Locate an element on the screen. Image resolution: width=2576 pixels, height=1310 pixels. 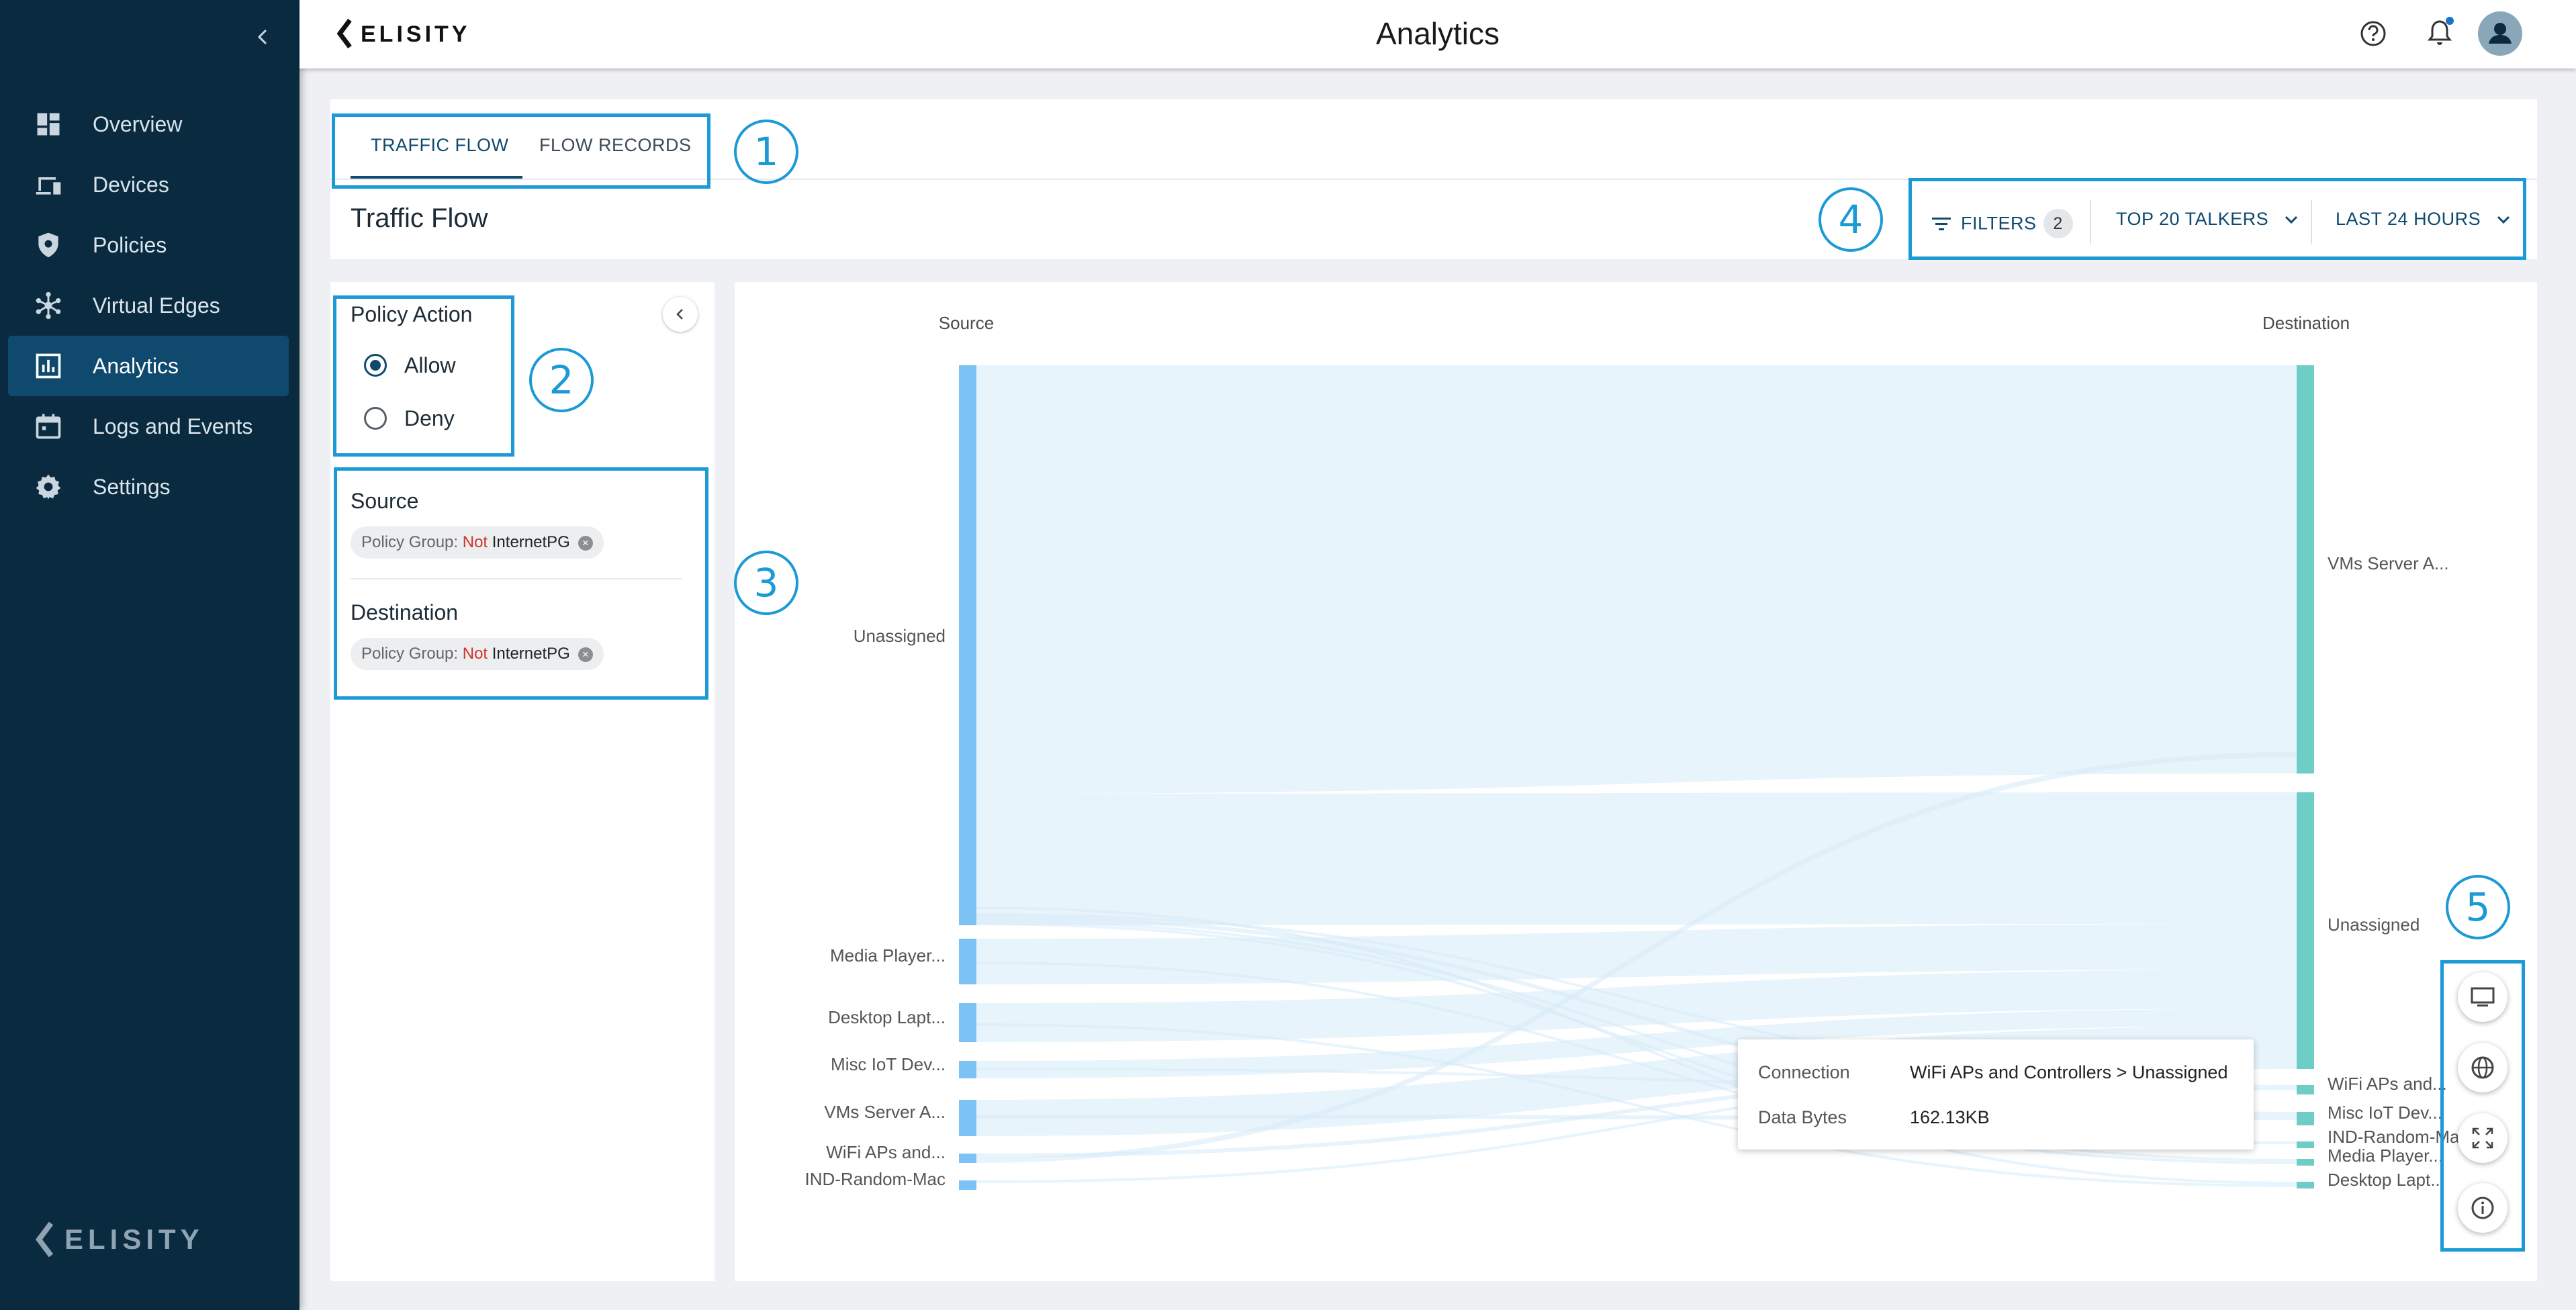
page-title: Analytics is located at coordinates (1437, 33).